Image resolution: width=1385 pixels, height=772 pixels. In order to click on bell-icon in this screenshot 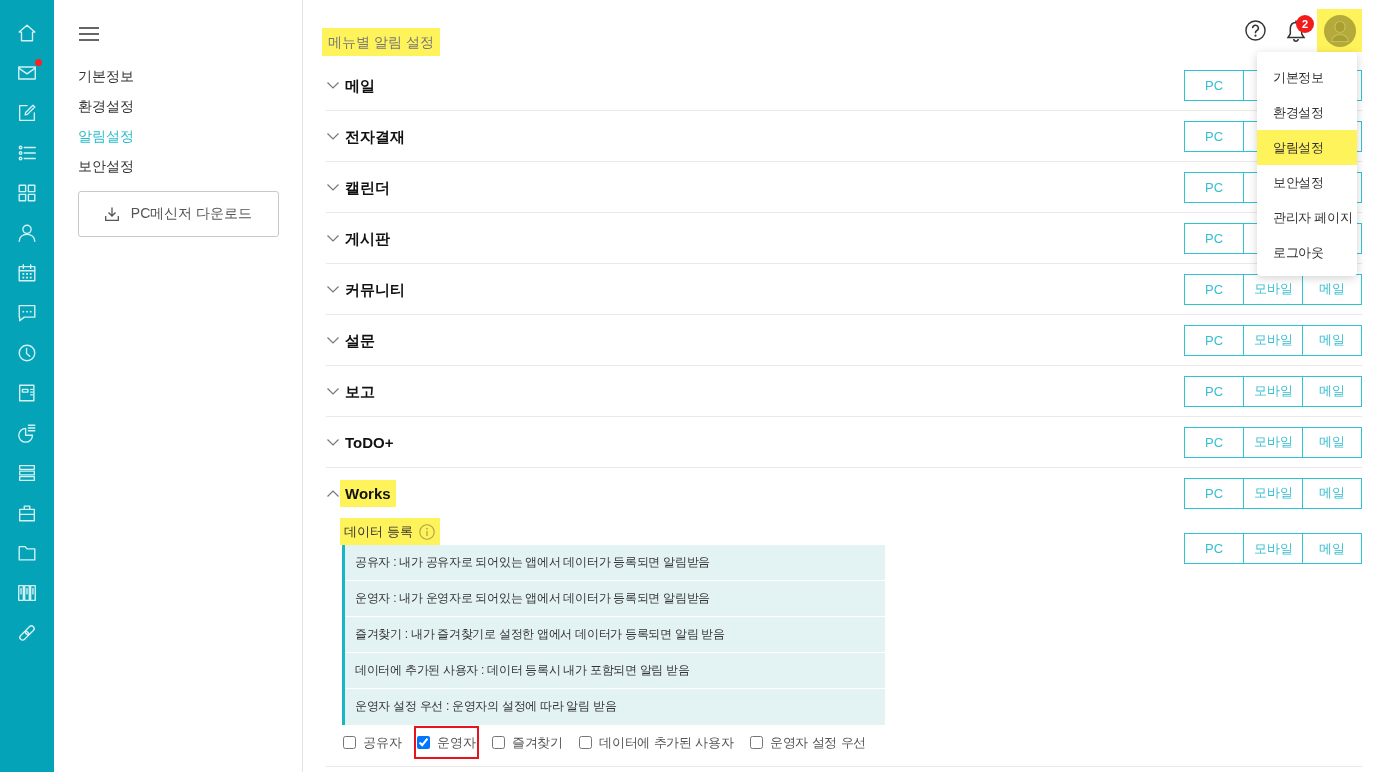, I will do `click(1296, 30)`.